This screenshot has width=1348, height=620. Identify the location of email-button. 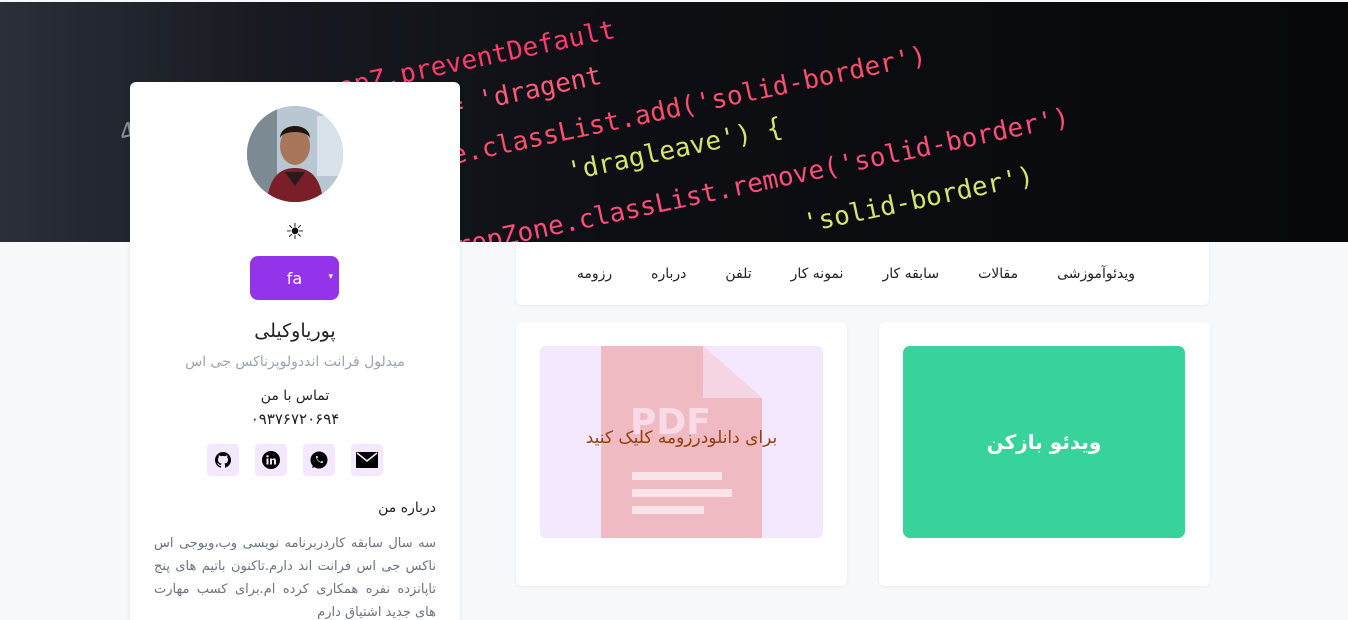
(367, 460).